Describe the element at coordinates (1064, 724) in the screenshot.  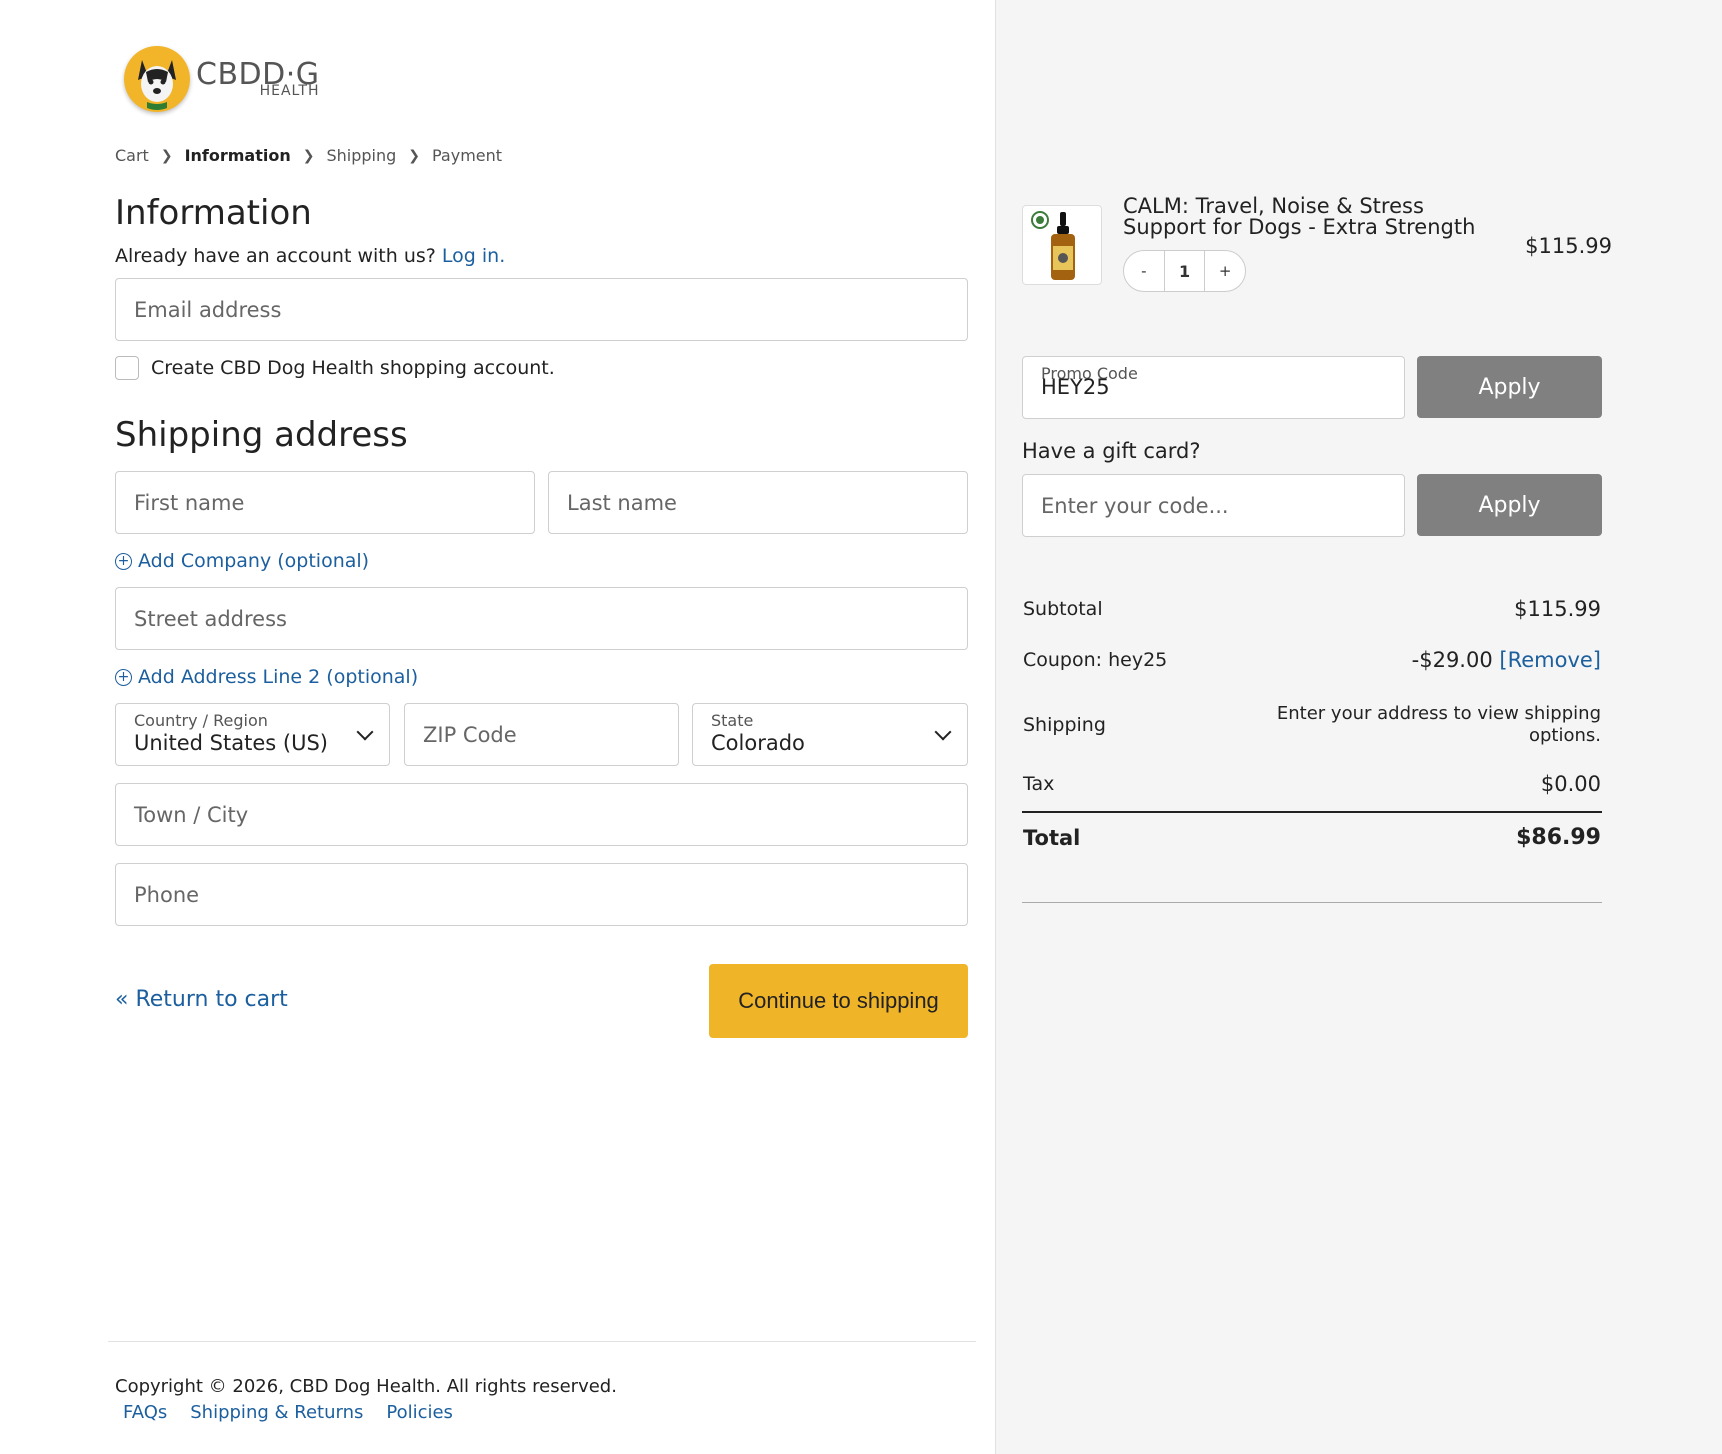
I see `shipping-label: Shipping` at that location.